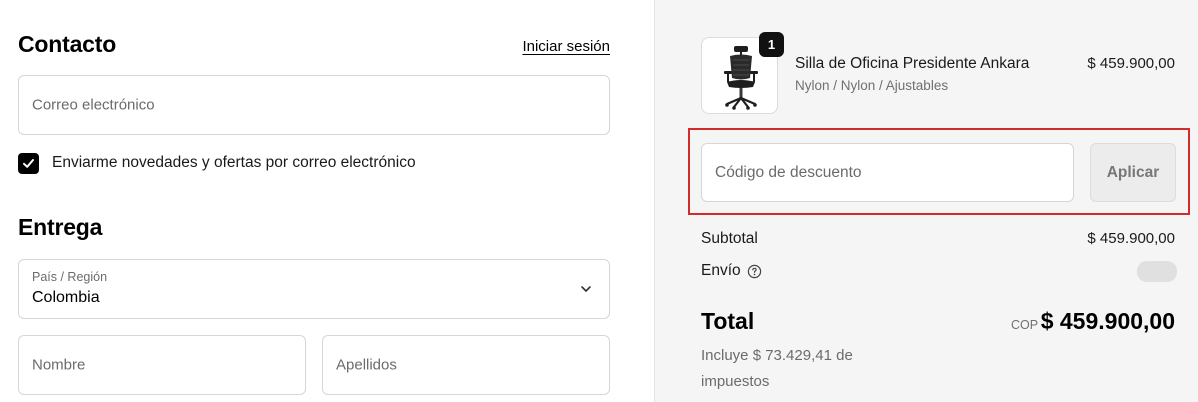 The height and width of the screenshot is (402, 1198). What do you see at coordinates (777, 368) in the screenshot?
I see `tax-note: Incluye $ 73.429,41 de impuestos` at bounding box center [777, 368].